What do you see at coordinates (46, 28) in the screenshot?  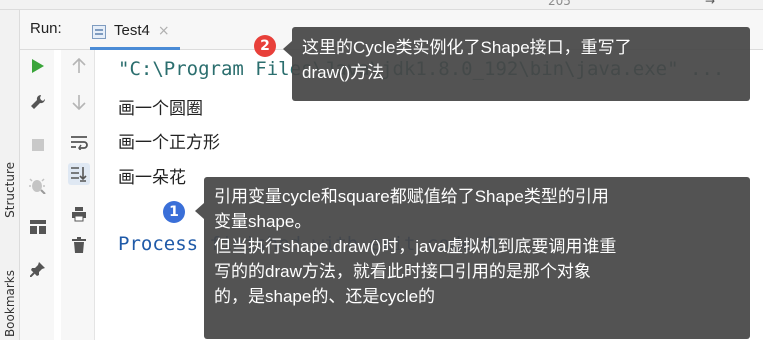 I see `run-panel-title: Run:` at bounding box center [46, 28].